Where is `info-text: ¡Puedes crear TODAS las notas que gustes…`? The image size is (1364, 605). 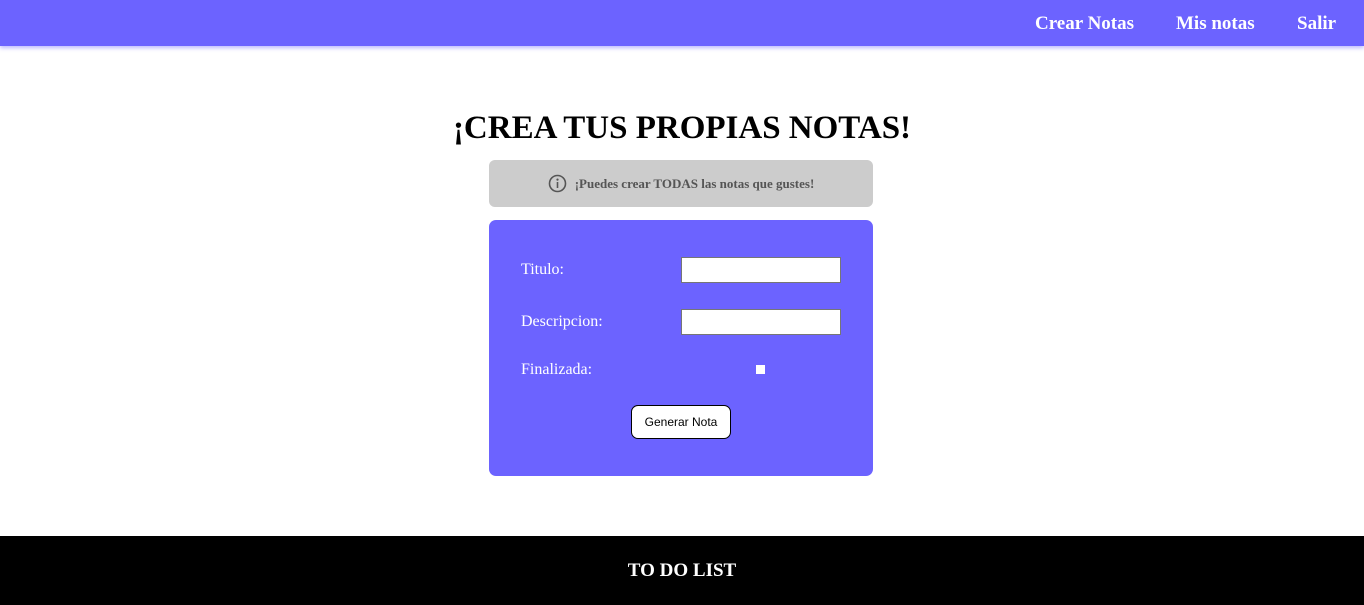 info-text: ¡Puedes crear TODAS las notas que gustes… is located at coordinates (694, 183).